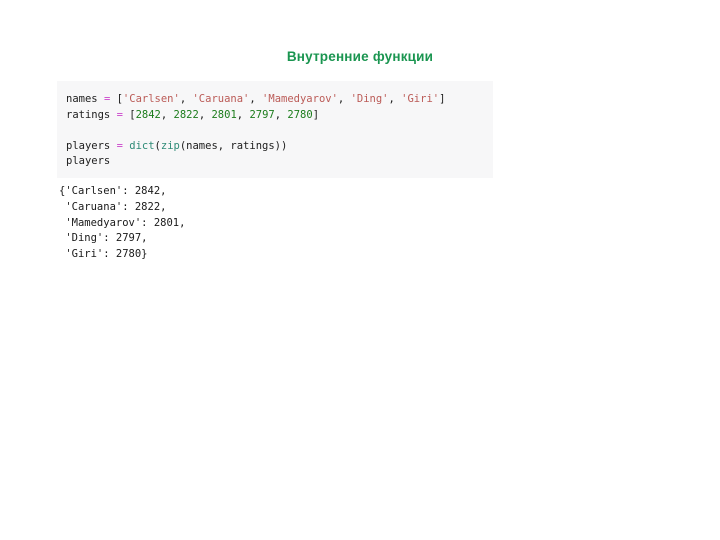 The height and width of the screenshot is (540, 720). What do you see at coordinates (233, 145) in the screenshot?
I see `code-token-punct: (names, ratings))` at bounding box center [233, 145].